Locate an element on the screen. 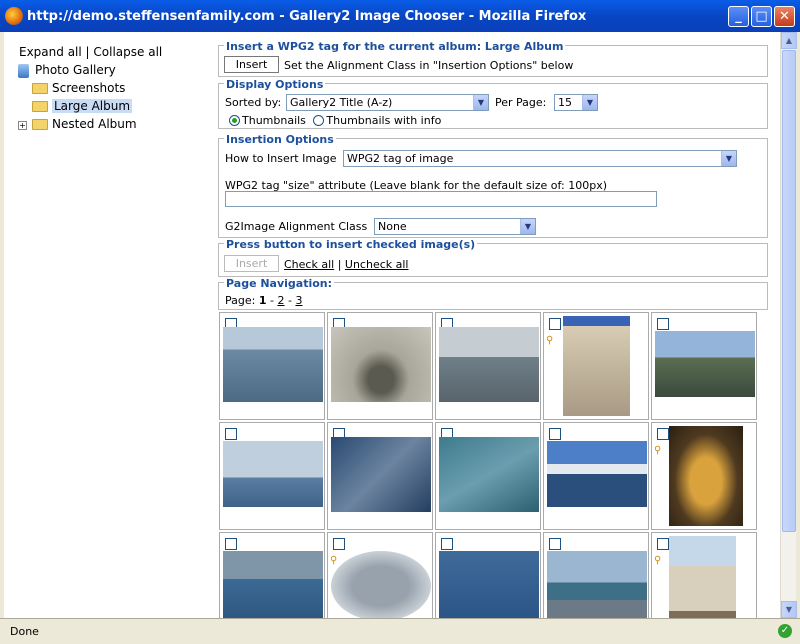 Image resolution: width=800 pixels, height=644 pixels. uncheck-all-link: Uncheck all is located at coordinates (377, 264).